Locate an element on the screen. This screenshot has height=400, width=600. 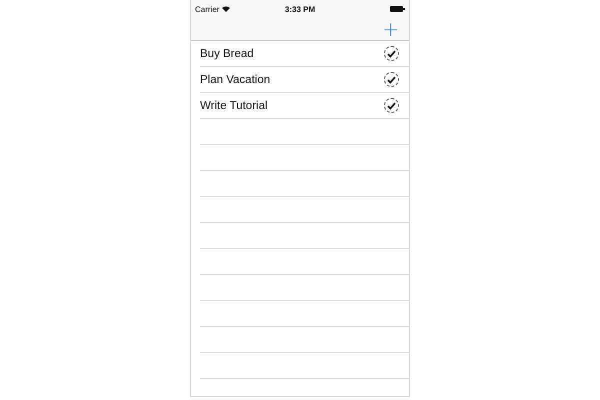
todo-title: Buy Bread is located at coordinates (227, 54).